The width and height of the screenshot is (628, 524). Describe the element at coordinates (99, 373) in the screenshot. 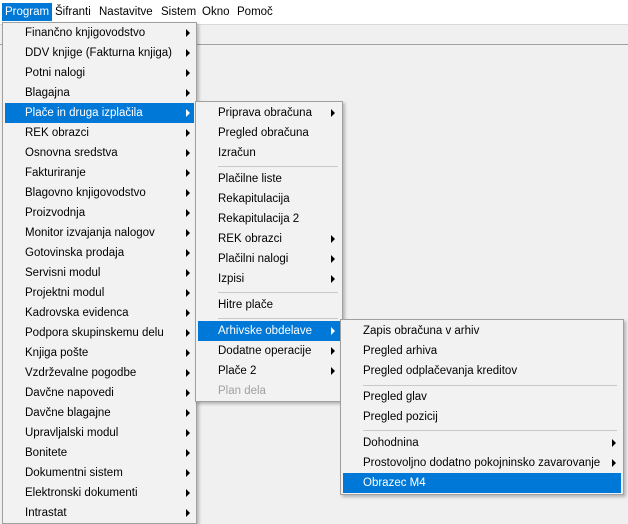

I see `menu-item-vzdrzevalne-pogodbe: Vzdrževalne pogodbe` at that location.